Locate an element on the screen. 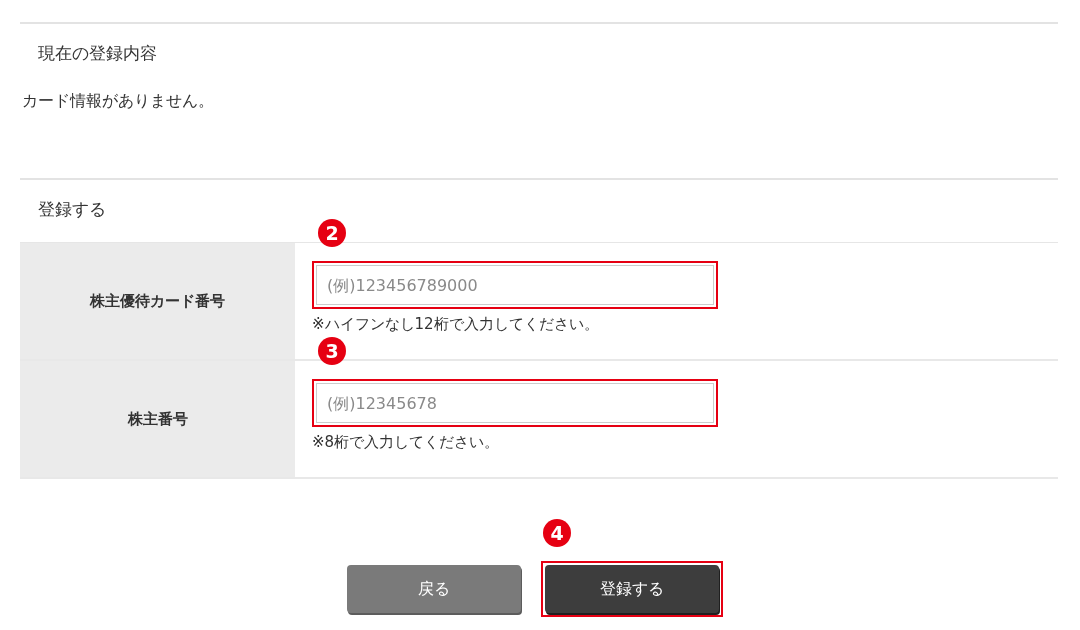 The height and width of the screenshot is (630, 1080). section-heading: 現在の登録内容 is located at coordinates (97, 53).